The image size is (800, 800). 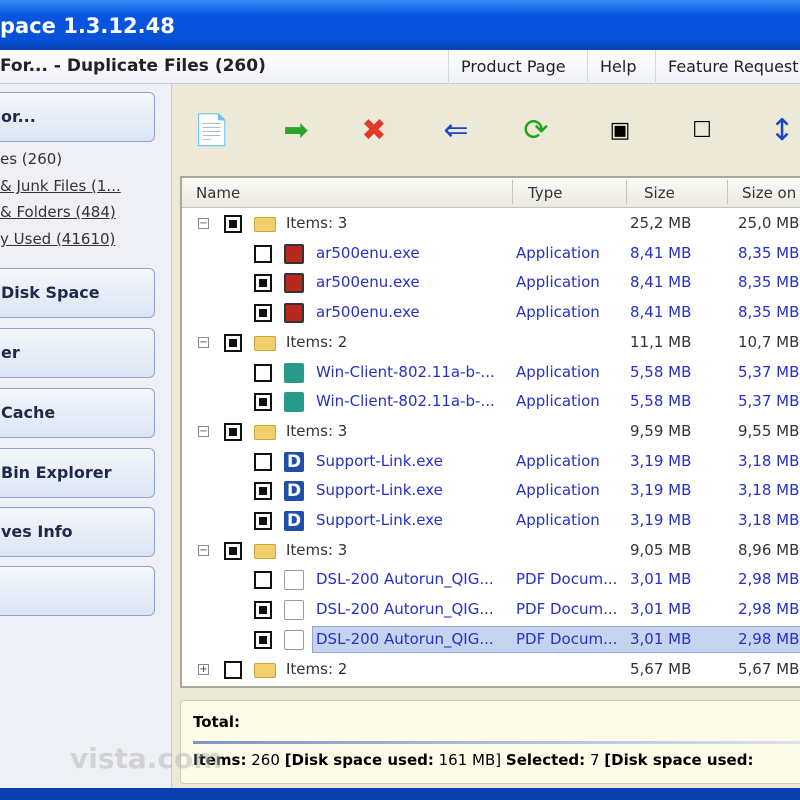 I want to click on page-title: For... - Duplicate Files (260), so click(x=133, y=66).